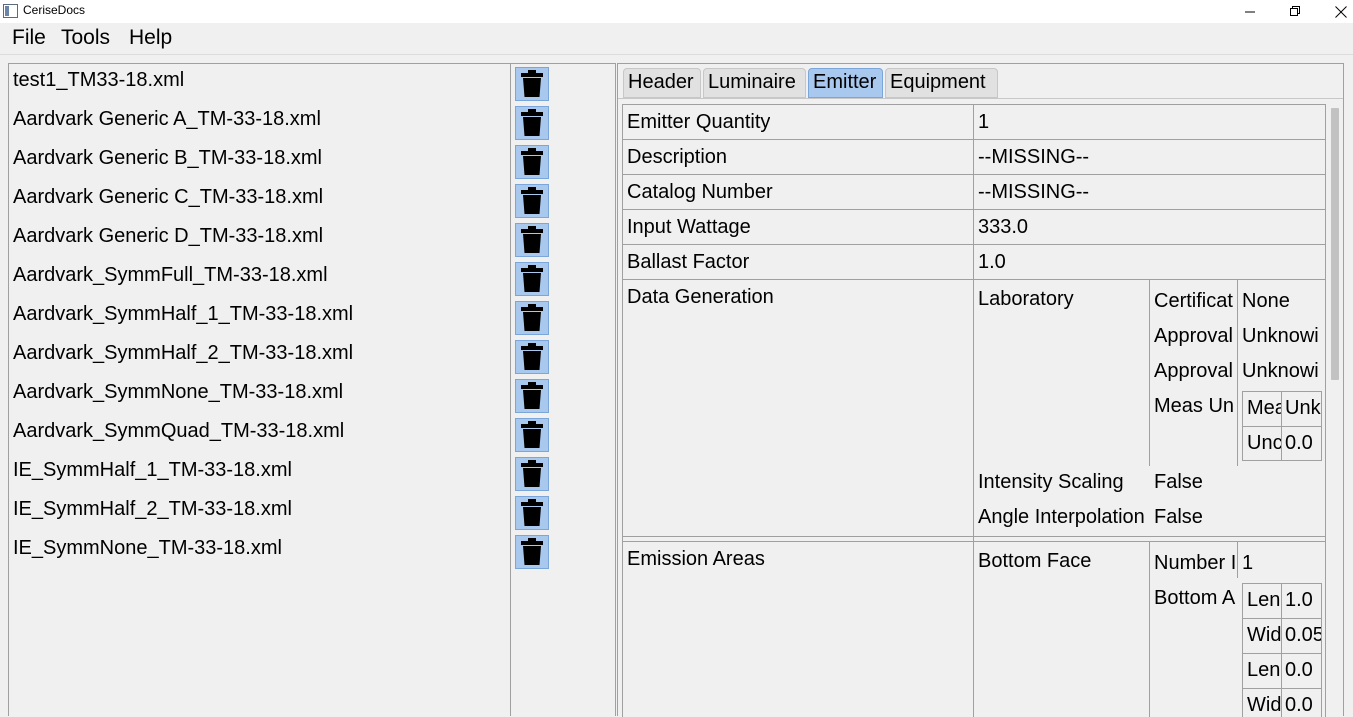 The width and height of the screenshot is (1353, 717). I want to click on file-row: Aardvark Generic B_TM-33-18.xml, so click(309, 162).